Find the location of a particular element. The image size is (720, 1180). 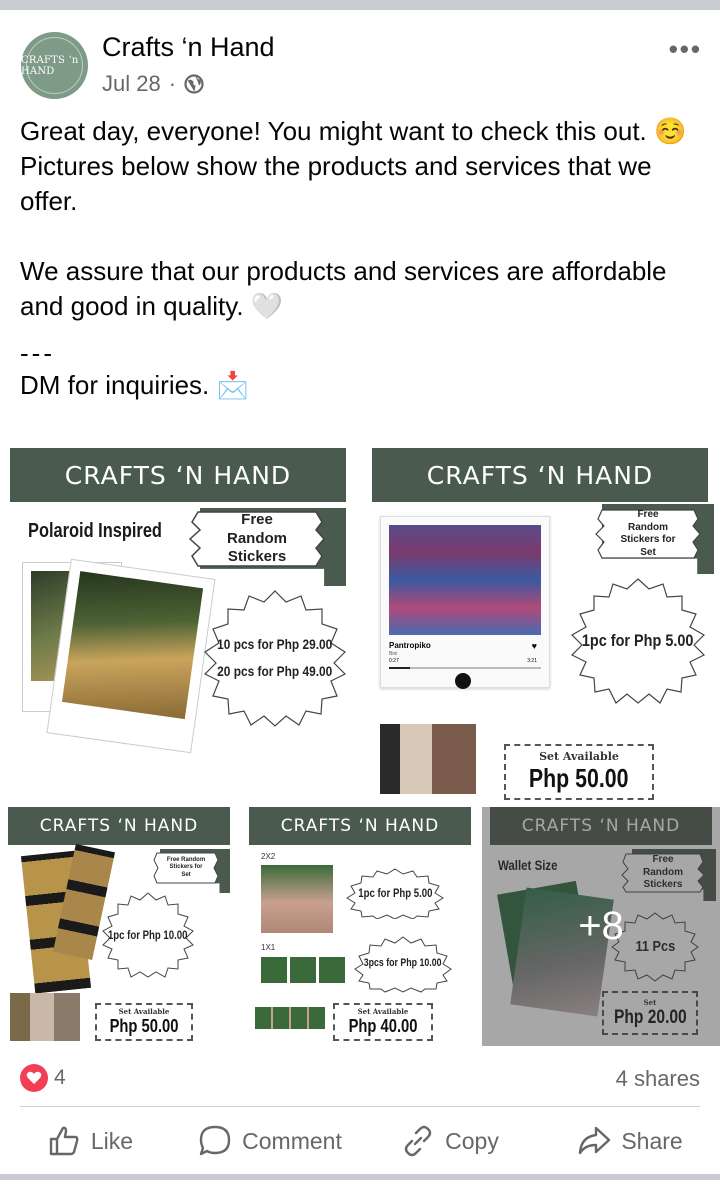

divider is located at coordinates (360, 1106).